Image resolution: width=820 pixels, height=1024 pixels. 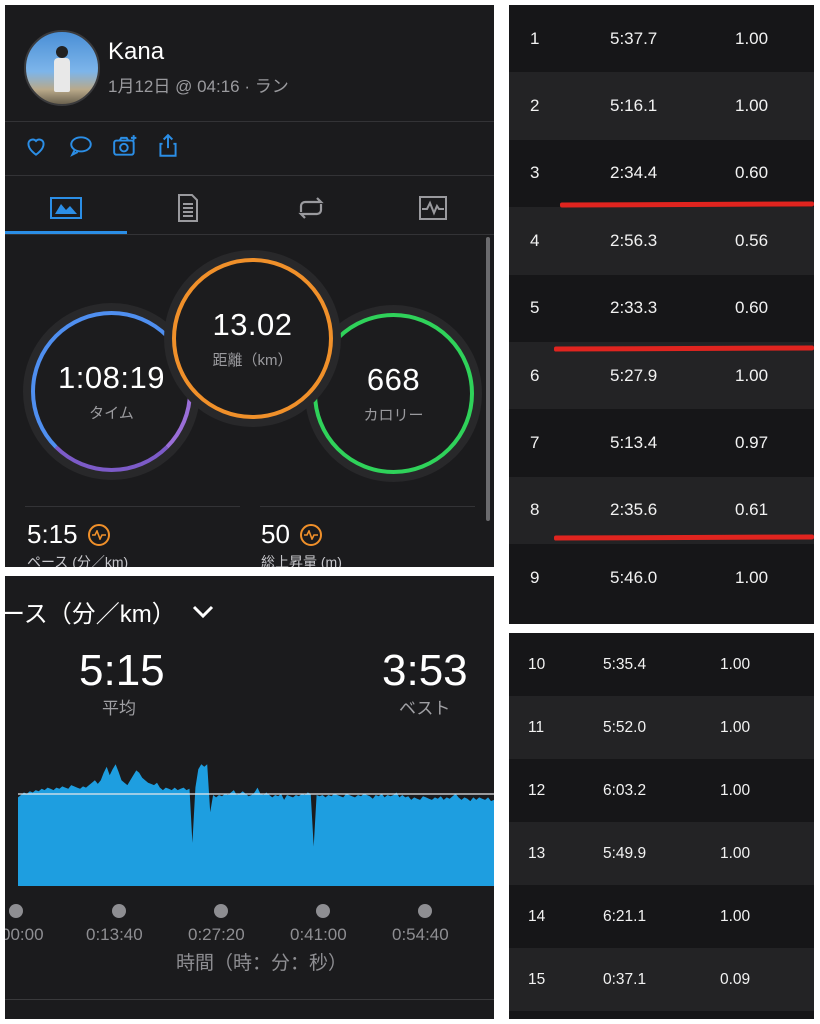 I want to click on share-icon, so click(x=168, y=146).